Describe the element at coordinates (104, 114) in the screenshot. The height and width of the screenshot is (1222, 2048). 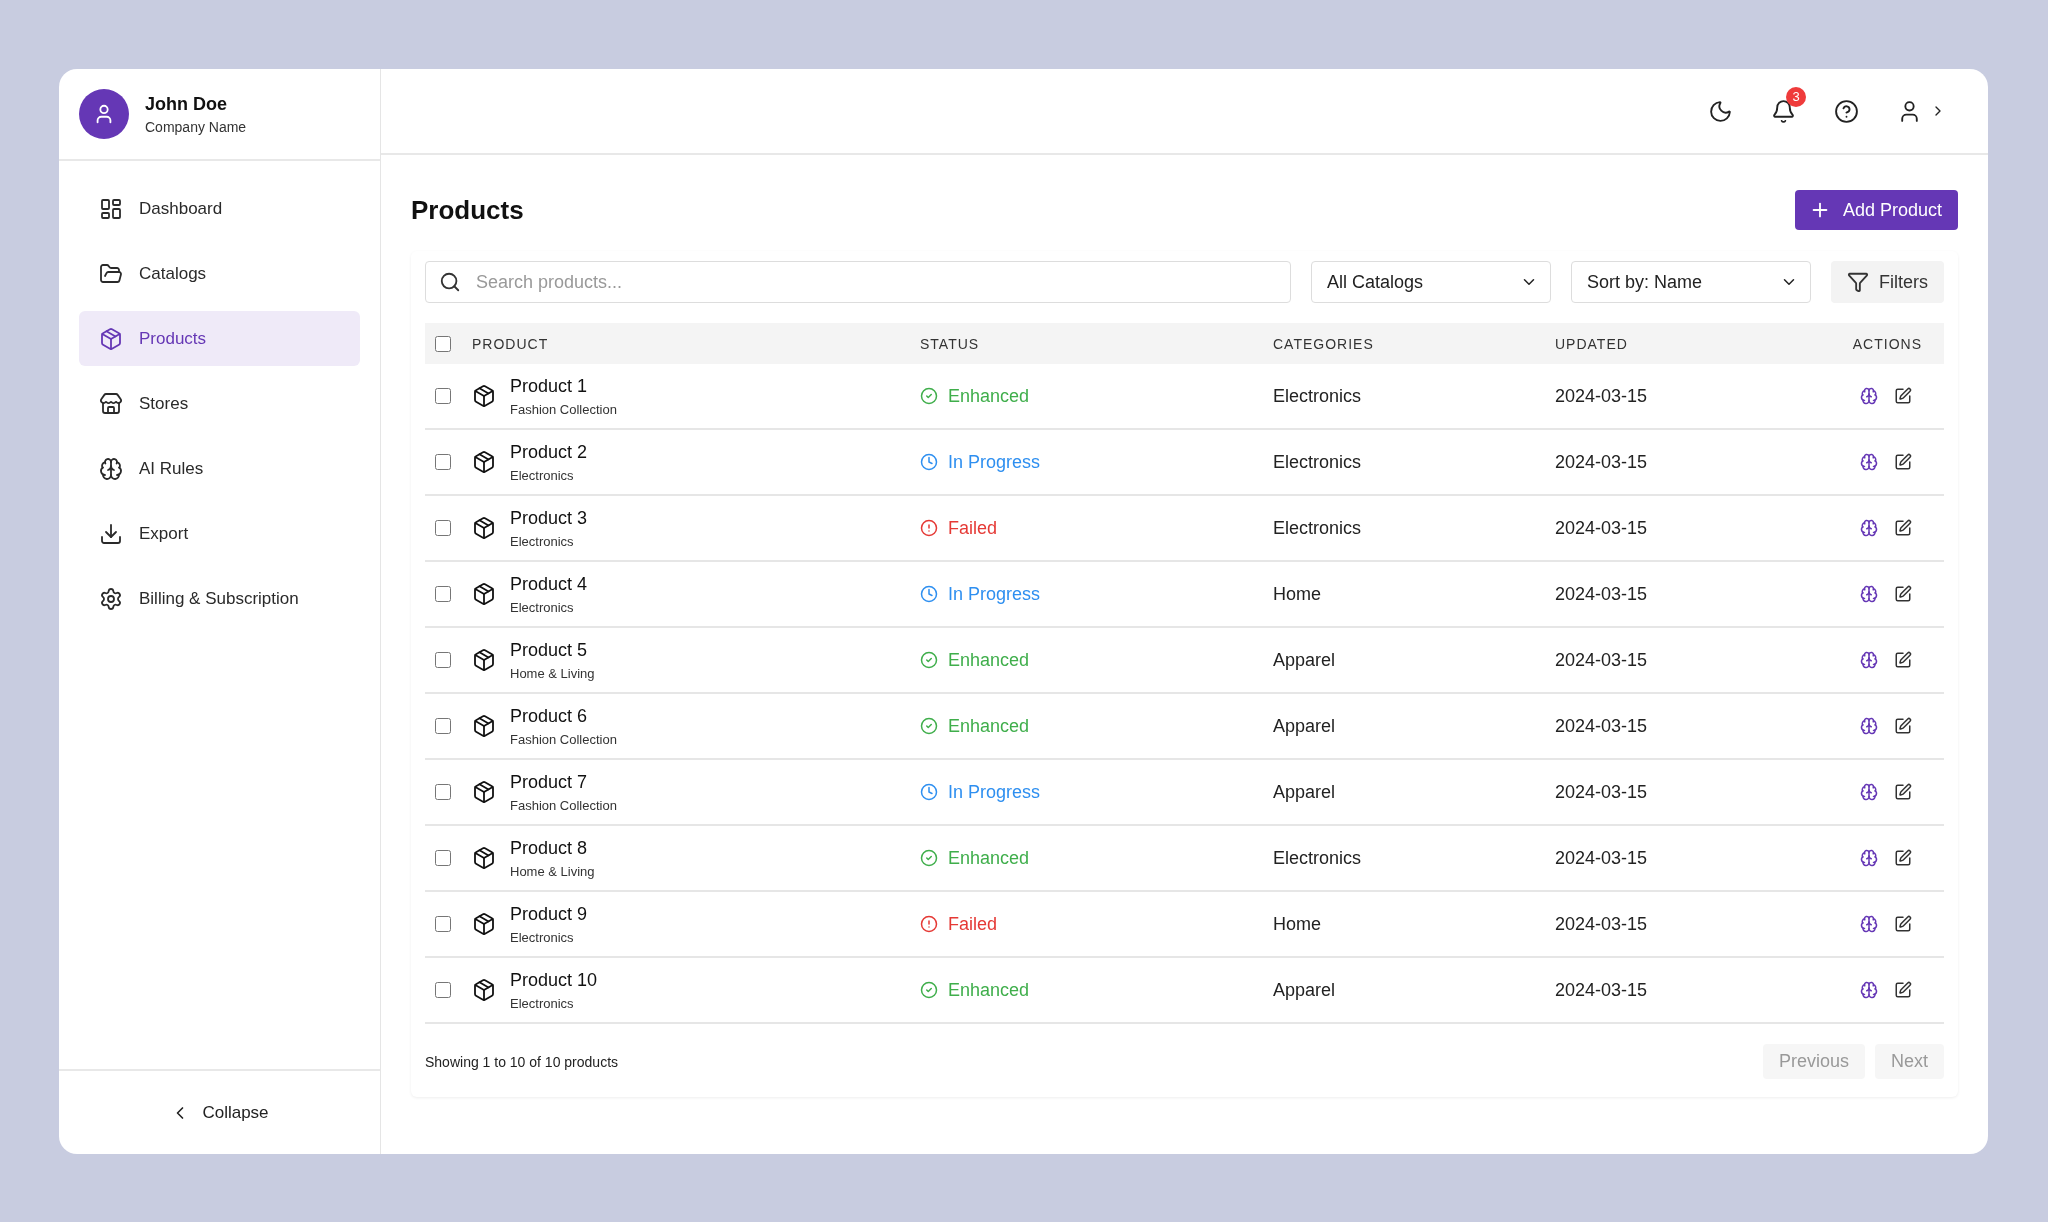
I see `user-avatar` at that location.